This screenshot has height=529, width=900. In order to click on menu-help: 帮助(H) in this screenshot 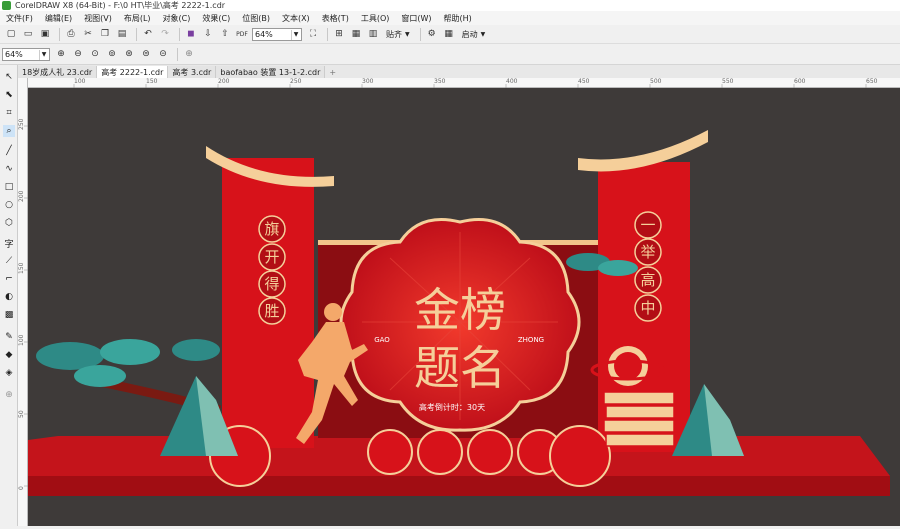, I will do `click(458, 18)`.